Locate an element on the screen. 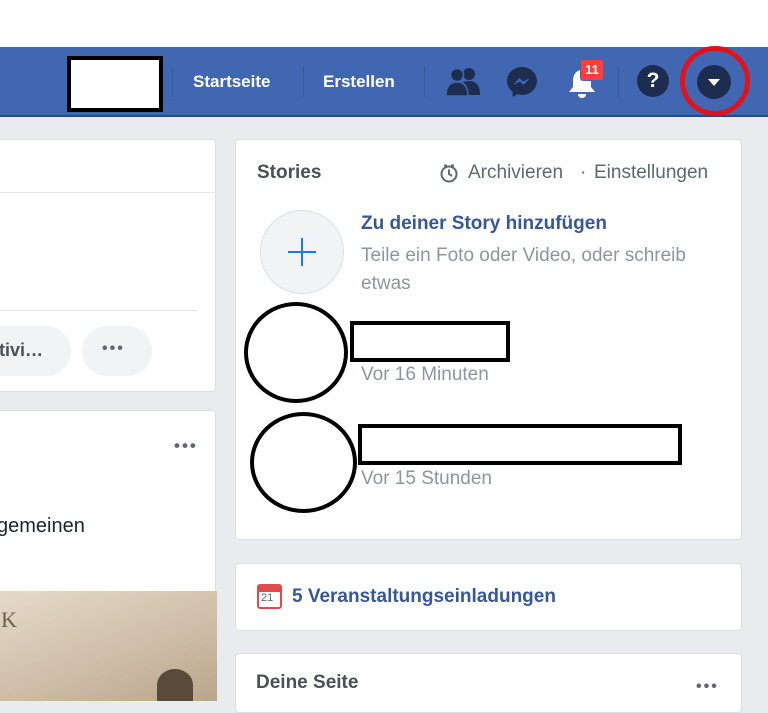 The image size is (768, 713). story-time: Vor 16 Minuten is located at coordinates (425, 374).